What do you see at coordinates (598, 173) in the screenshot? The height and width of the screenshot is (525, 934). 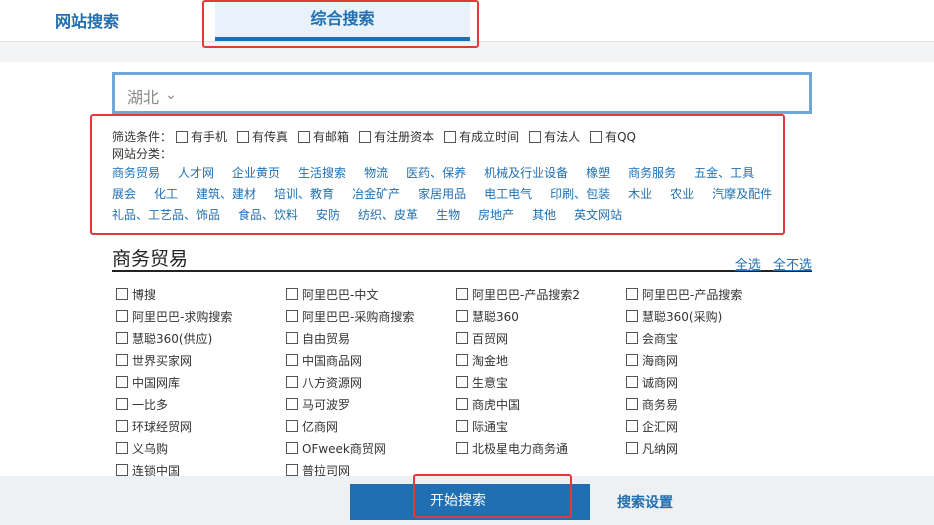 I see `category-link: 橡塑` at bounding box center [598, 173].